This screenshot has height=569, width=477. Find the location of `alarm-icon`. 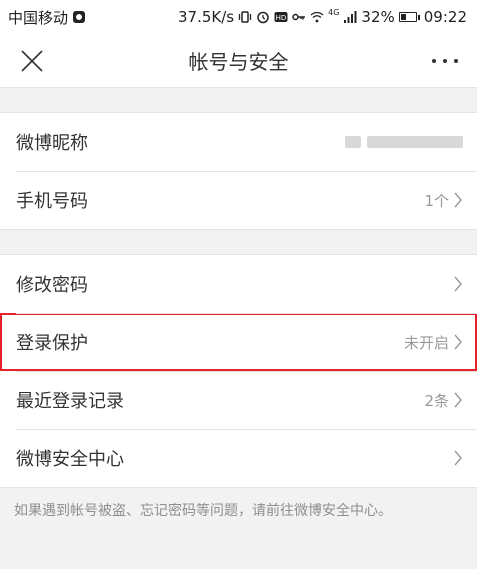

alarm-icon is located at coordinates (263, 17).